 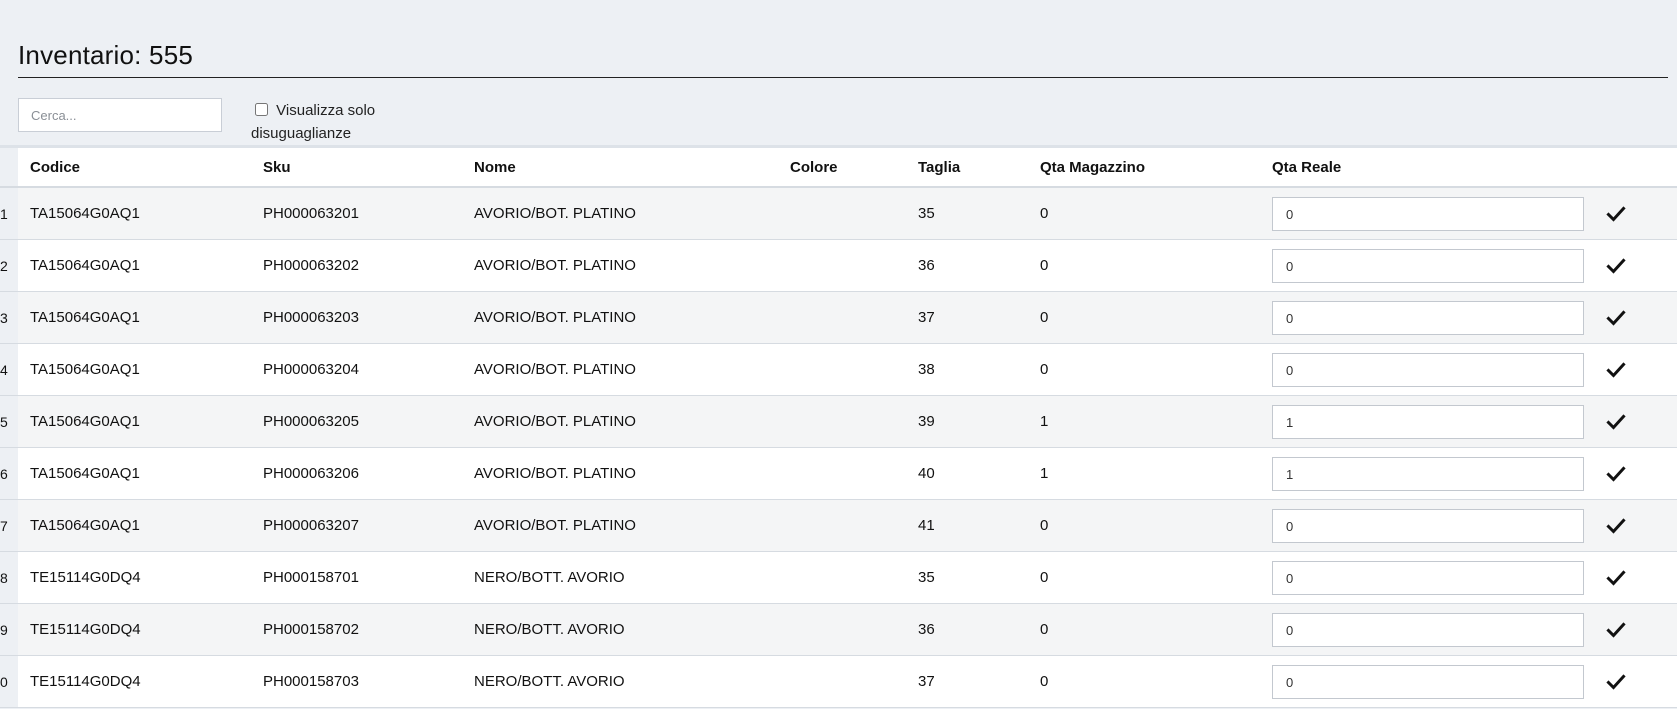 I want to click on header-nome: Nome, so click(x=495, y=167).